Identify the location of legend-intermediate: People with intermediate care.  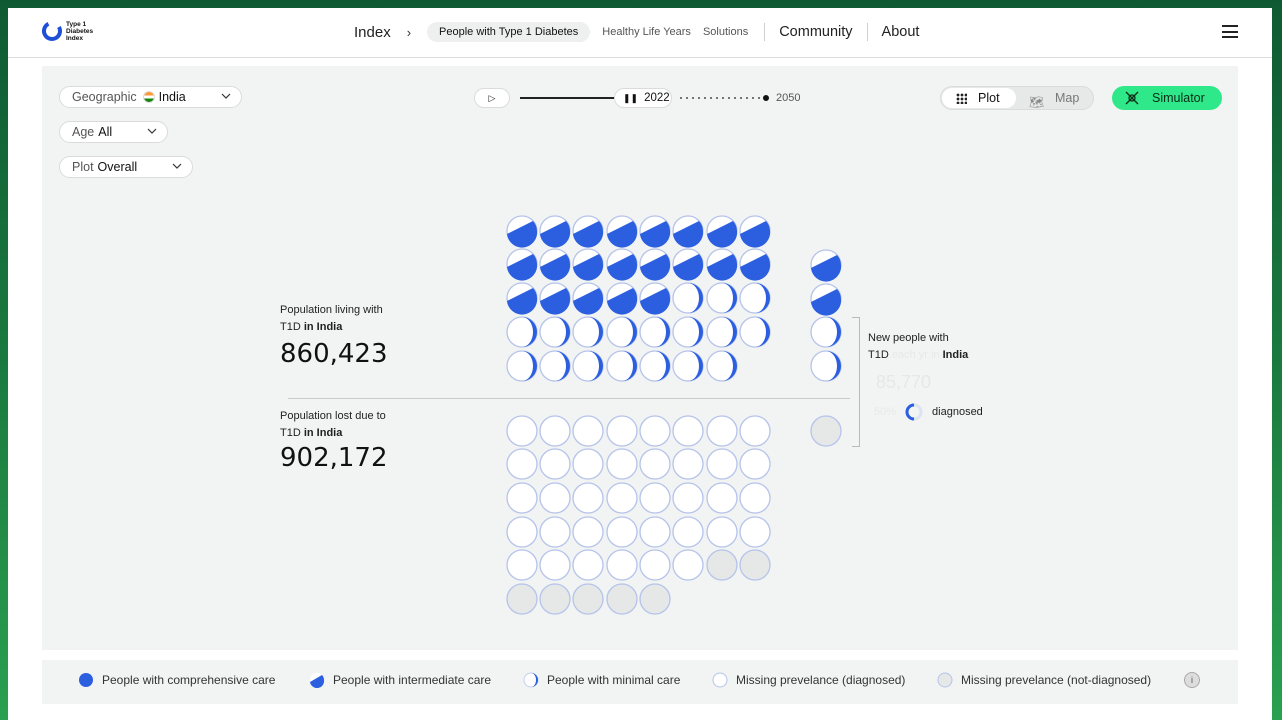
(400, 680).